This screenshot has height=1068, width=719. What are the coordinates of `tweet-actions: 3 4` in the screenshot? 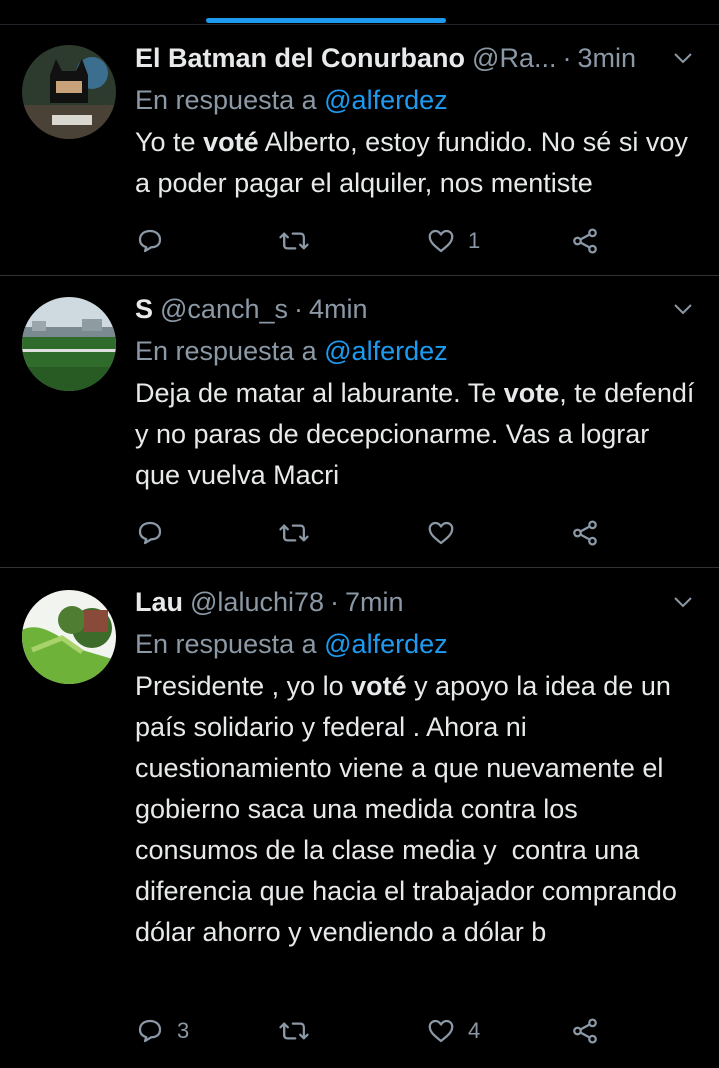 It's located at (375, 1031).